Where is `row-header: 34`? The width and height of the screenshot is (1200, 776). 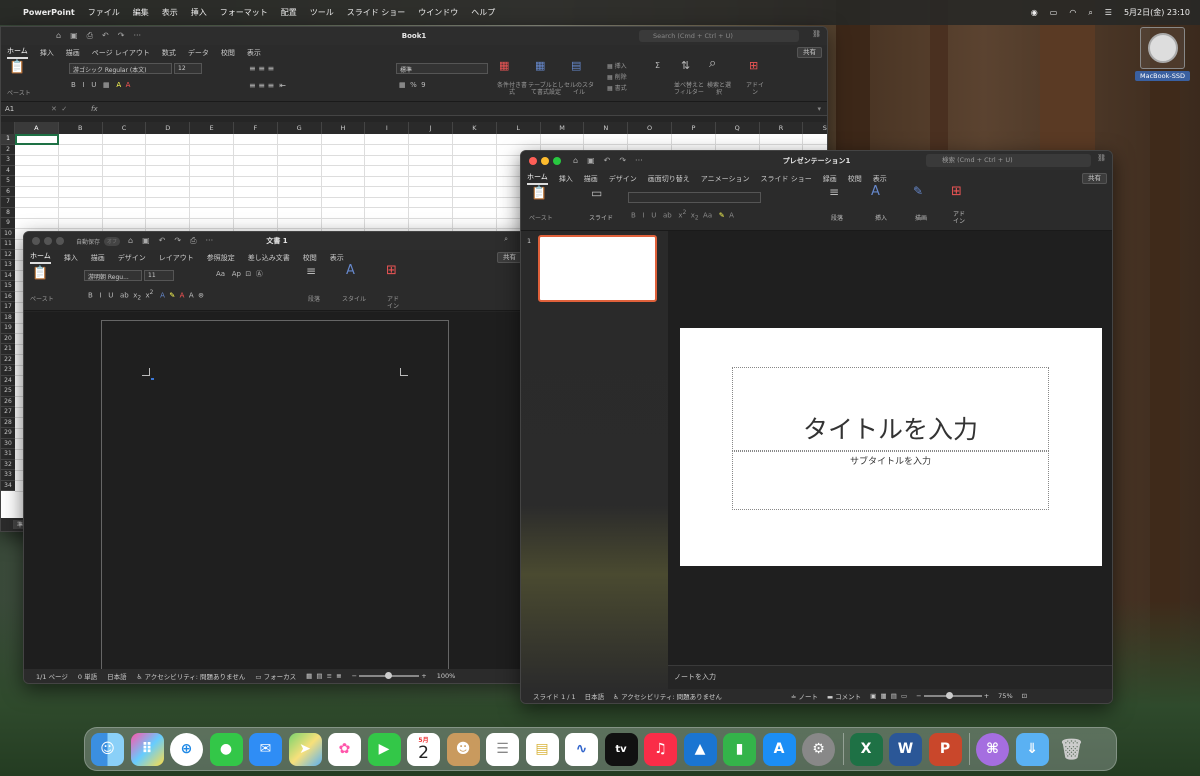 row-header: 34 is located at coordinates (8, 485).